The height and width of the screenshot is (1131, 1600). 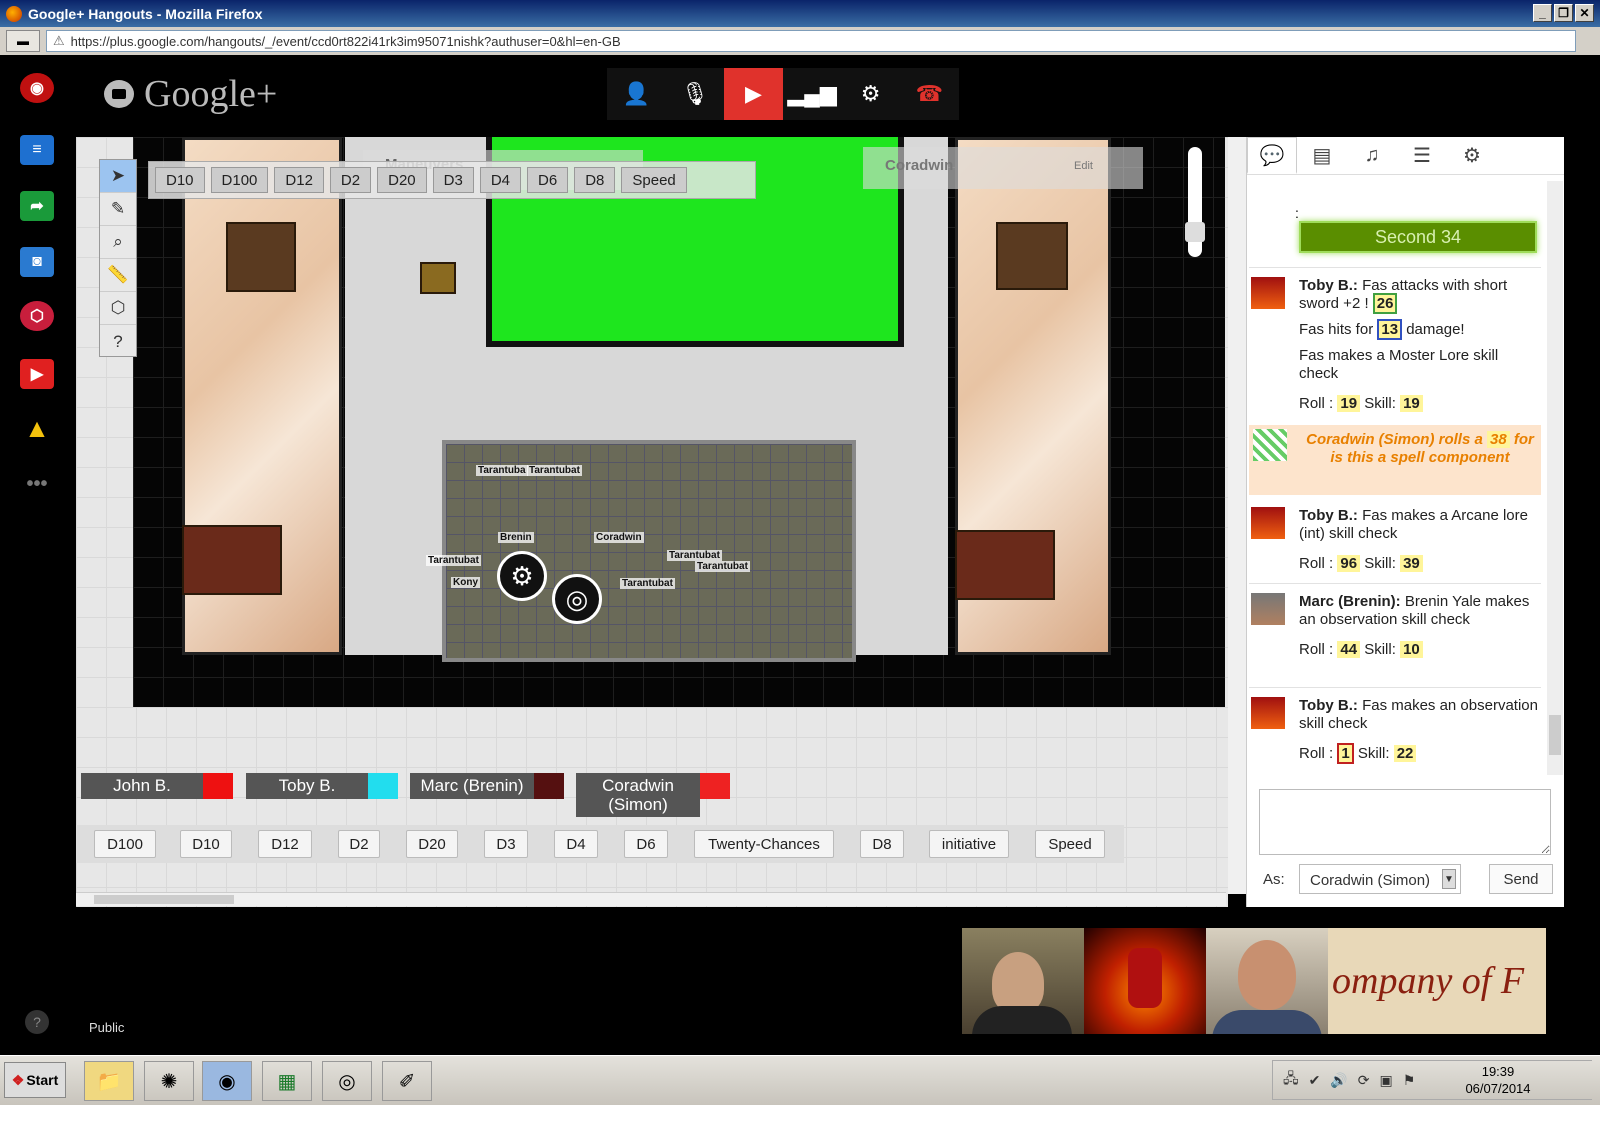 I want to click on youtube-icon: ▶, so click(x=37, y=374).